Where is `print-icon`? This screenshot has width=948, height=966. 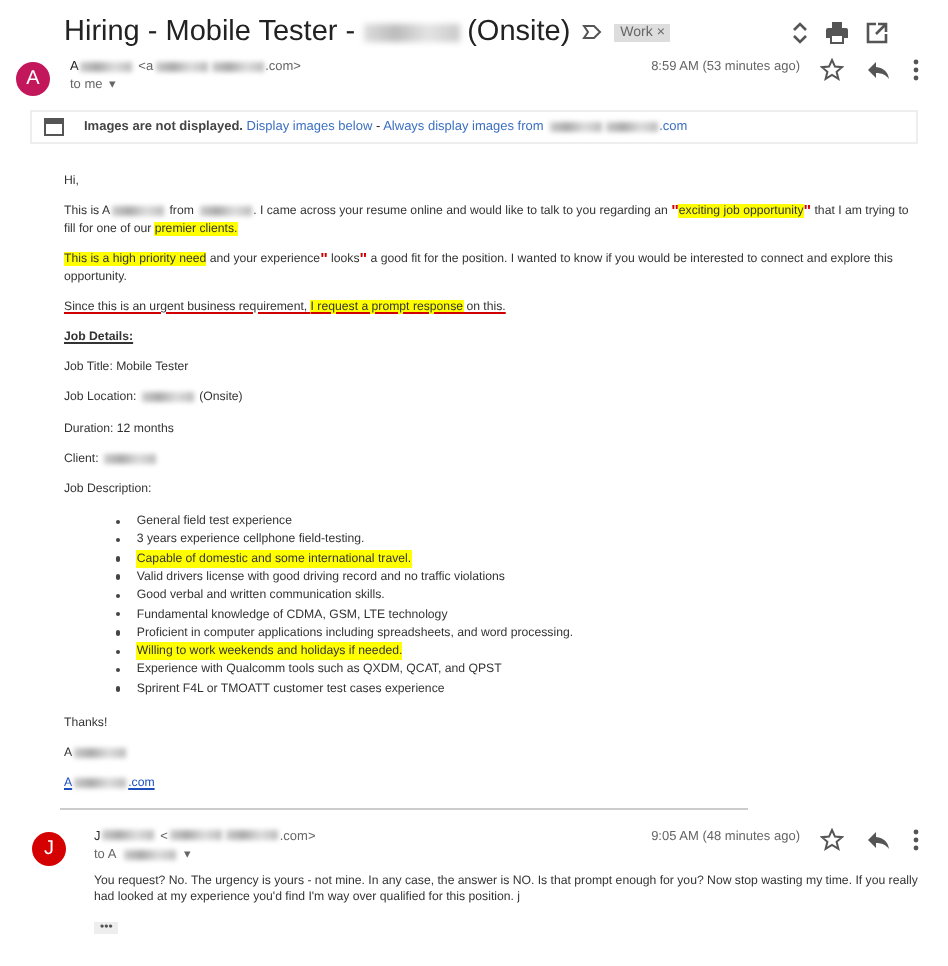
print-icon is located at coordinates (837, 32).